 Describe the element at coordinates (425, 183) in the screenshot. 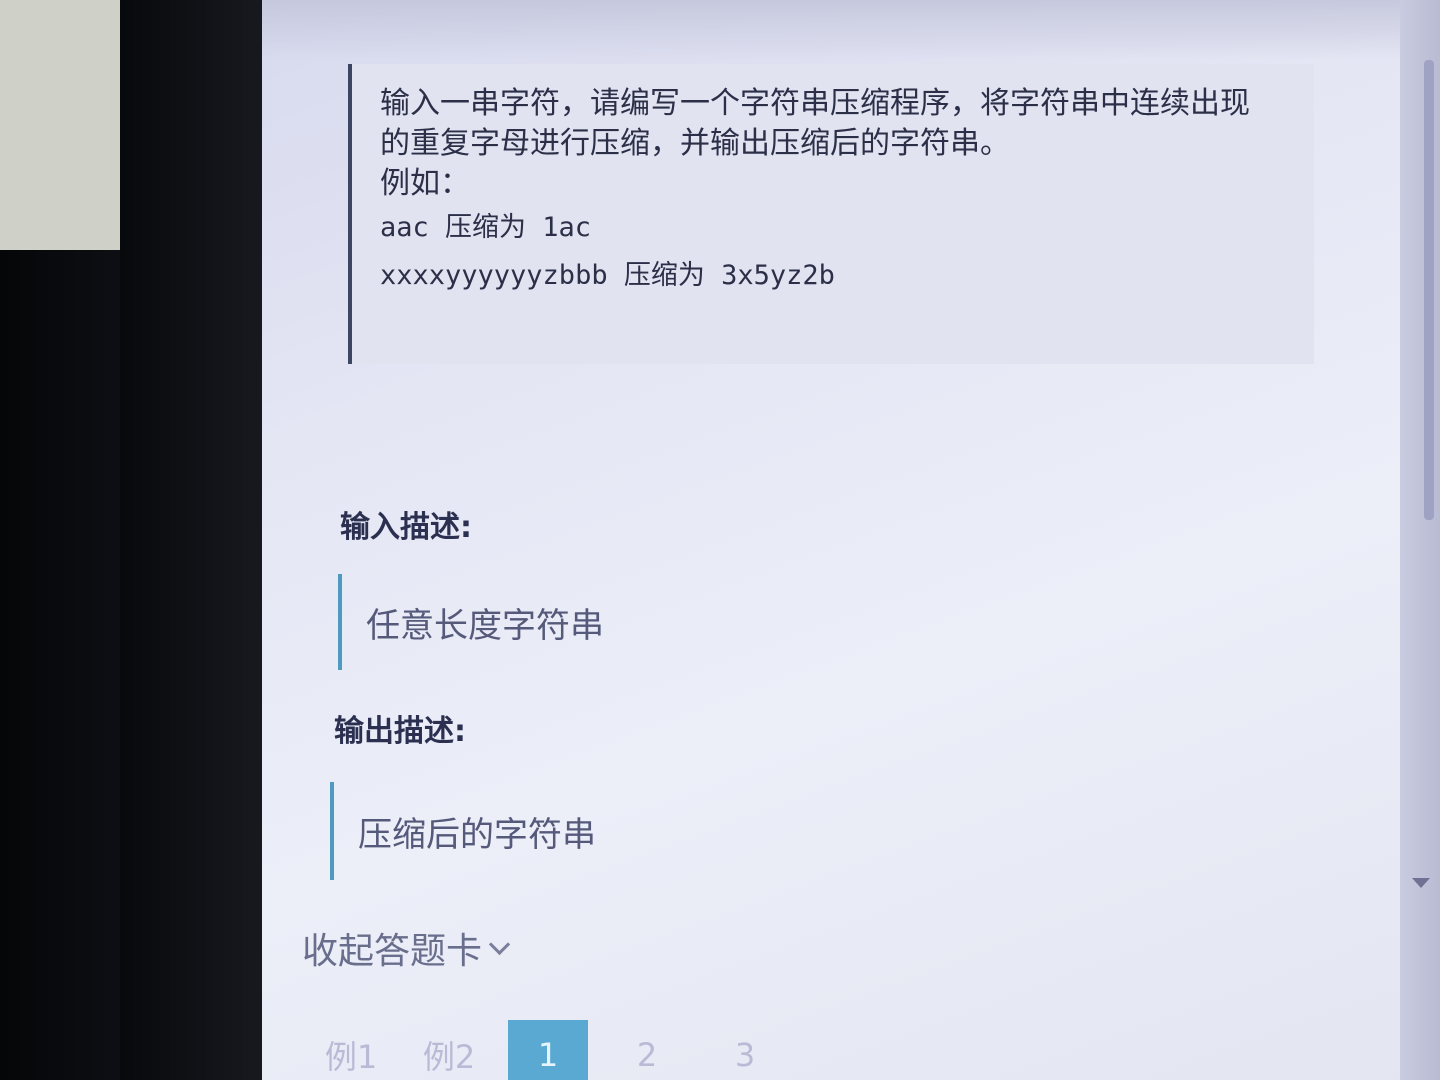

I see `problem-line: 例如：` at that location.